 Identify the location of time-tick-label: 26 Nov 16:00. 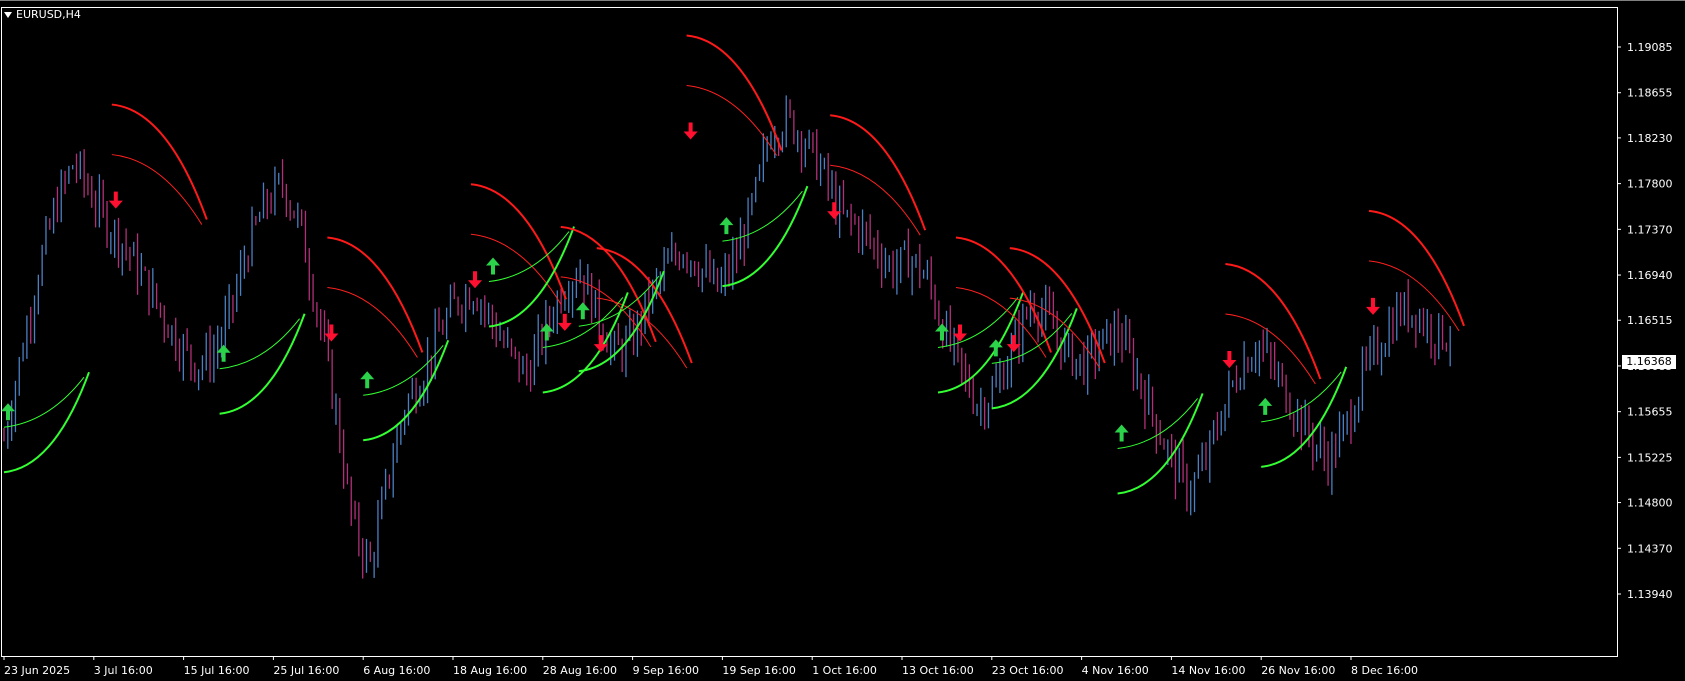
(1298, 670).